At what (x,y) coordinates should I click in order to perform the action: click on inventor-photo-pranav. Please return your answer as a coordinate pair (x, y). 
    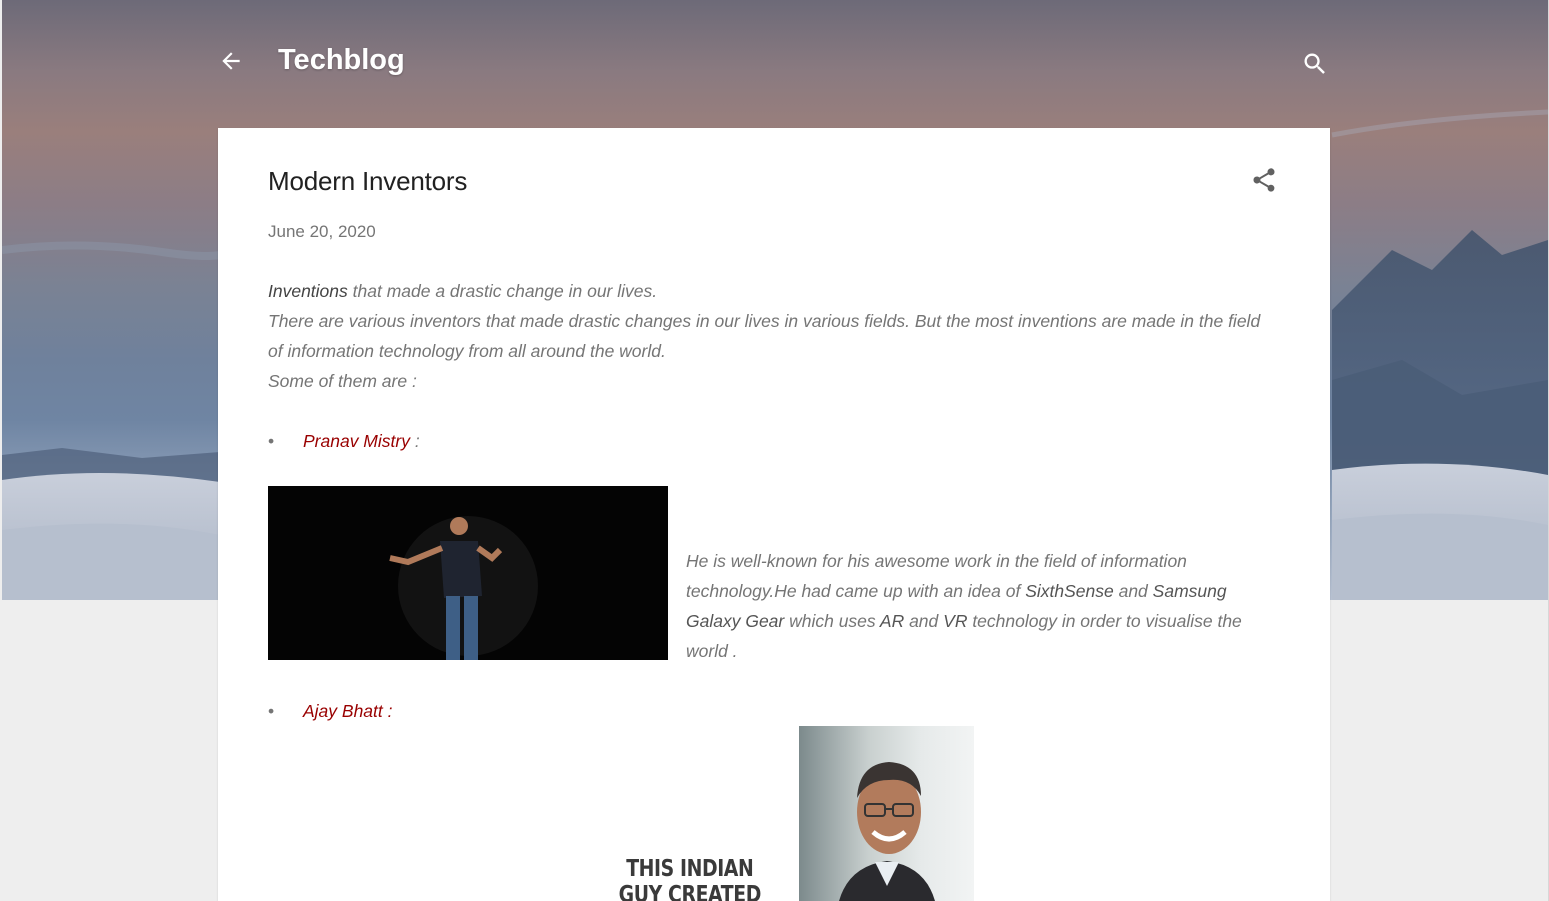
    Looking at the image, I should click on (468, 573).